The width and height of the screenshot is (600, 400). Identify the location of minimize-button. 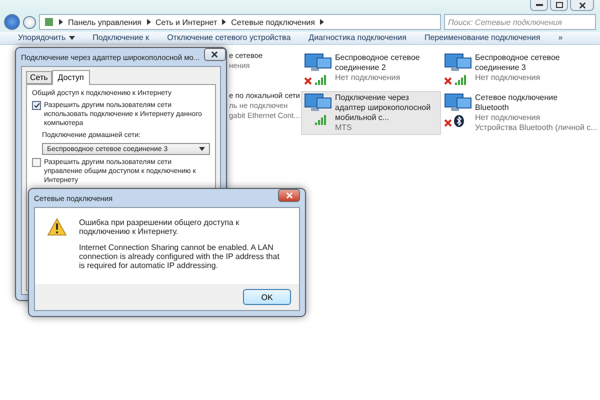
(539, 5).